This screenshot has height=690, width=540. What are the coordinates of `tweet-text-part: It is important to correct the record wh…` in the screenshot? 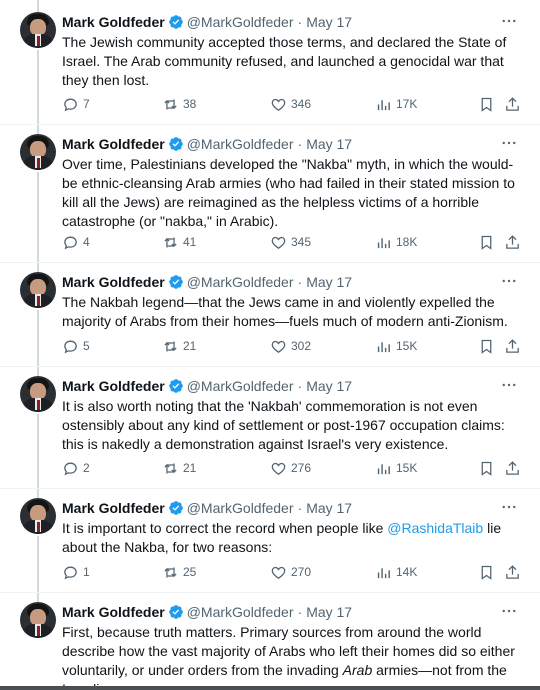 It's located at (225, 528).